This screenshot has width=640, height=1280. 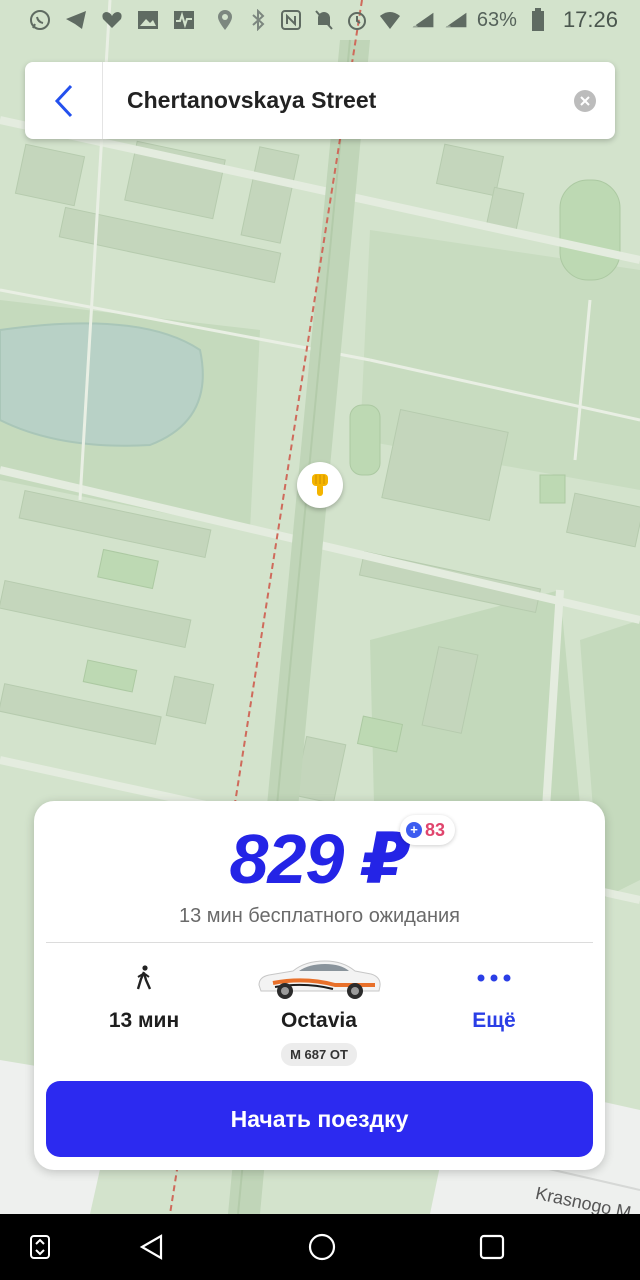 What do you see at coordinates (390, 20) in the screenshot?
I see `wifi-icon` at bounding box center [390, 20].